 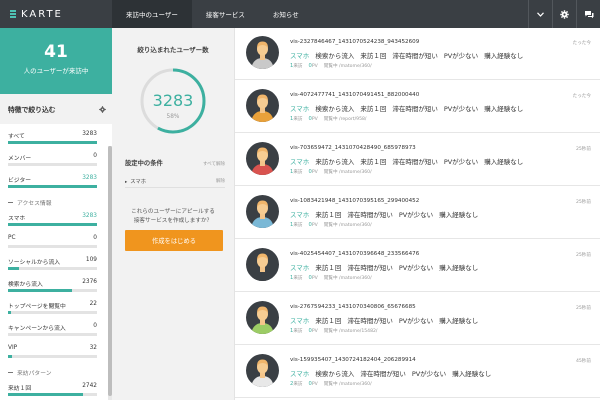 What do you see at coordinates (52, 139) in the screenshot?
I see `filter-item: すべて 3283` at bounding box center [52, 139].